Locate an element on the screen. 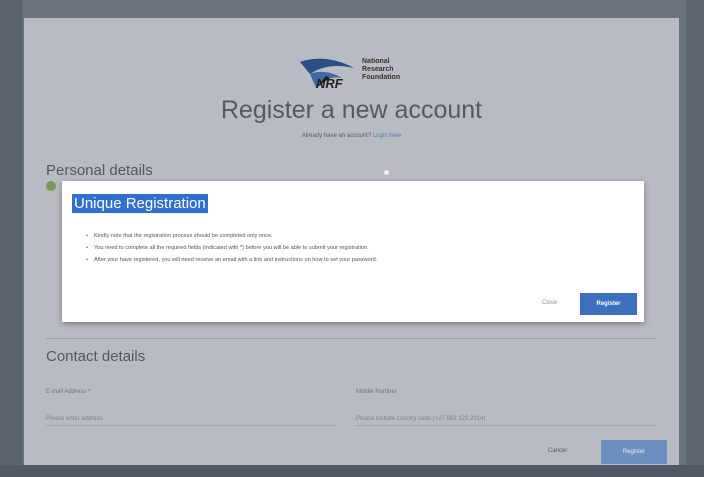  page-title: Register a new account is located at coordinates (351, 110).